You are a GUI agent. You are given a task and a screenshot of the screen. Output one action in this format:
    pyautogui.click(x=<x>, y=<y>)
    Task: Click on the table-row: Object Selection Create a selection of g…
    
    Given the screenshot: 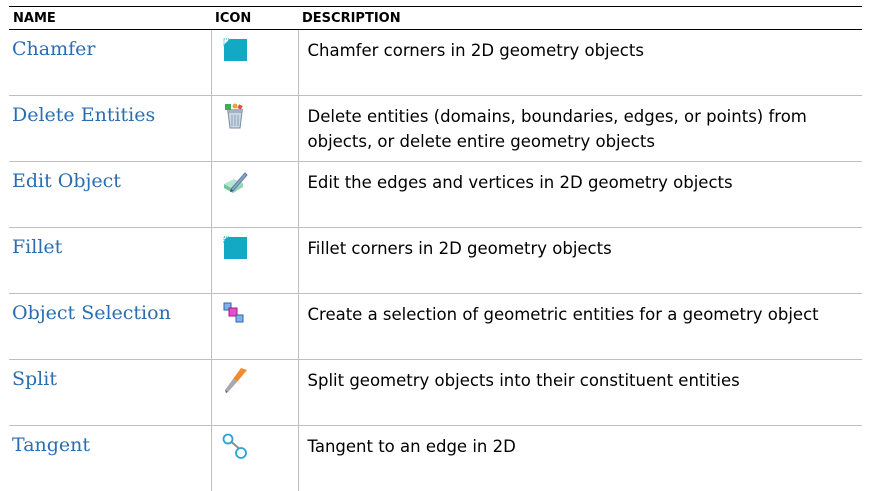 What is the action you would take?
    pyautogui.click(x=435, y=327)
    